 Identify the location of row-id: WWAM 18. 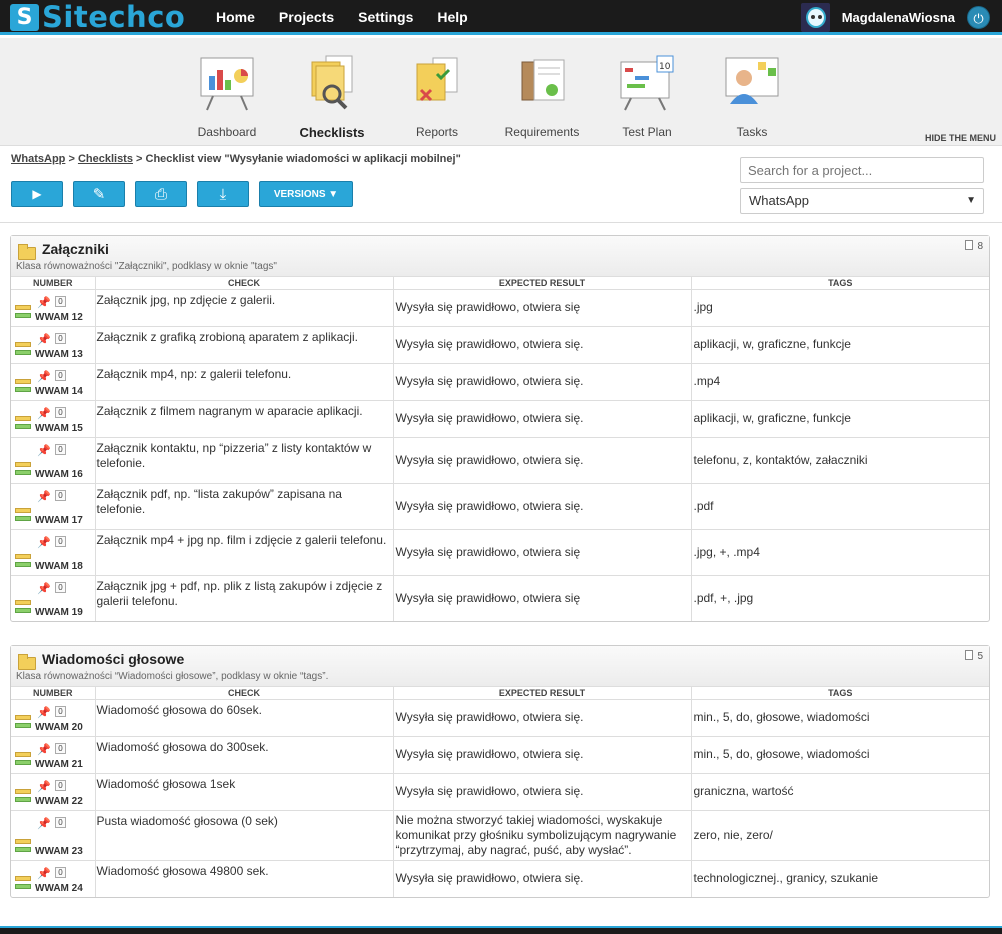
(59, 566).